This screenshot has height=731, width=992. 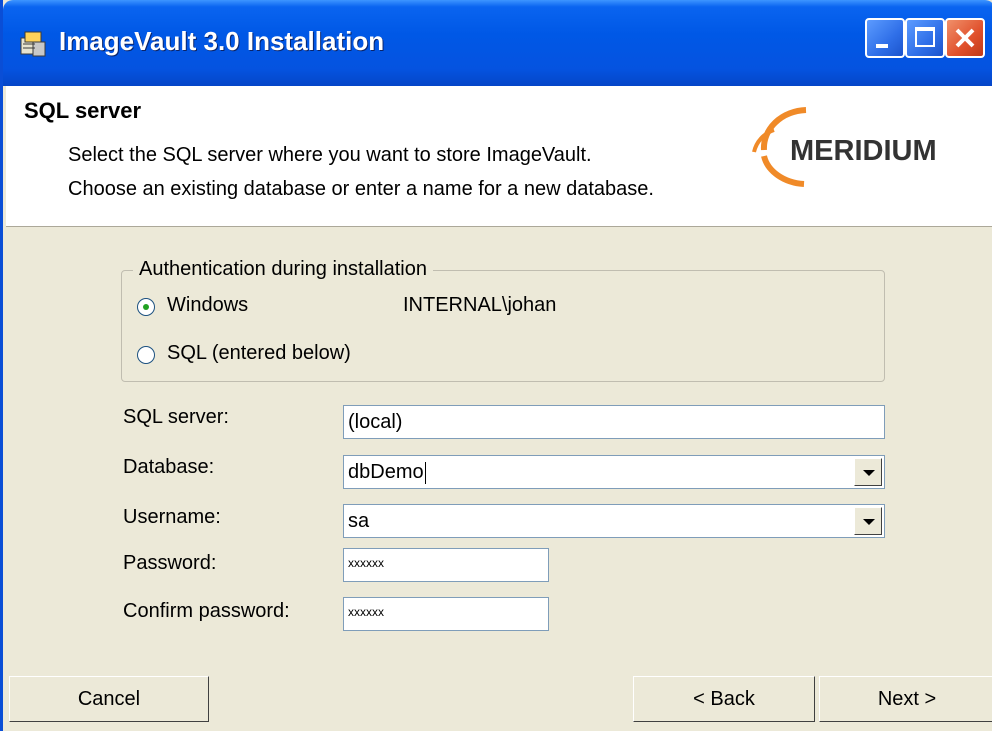 I want to click on installer-icon, so click(x=33, y=44).